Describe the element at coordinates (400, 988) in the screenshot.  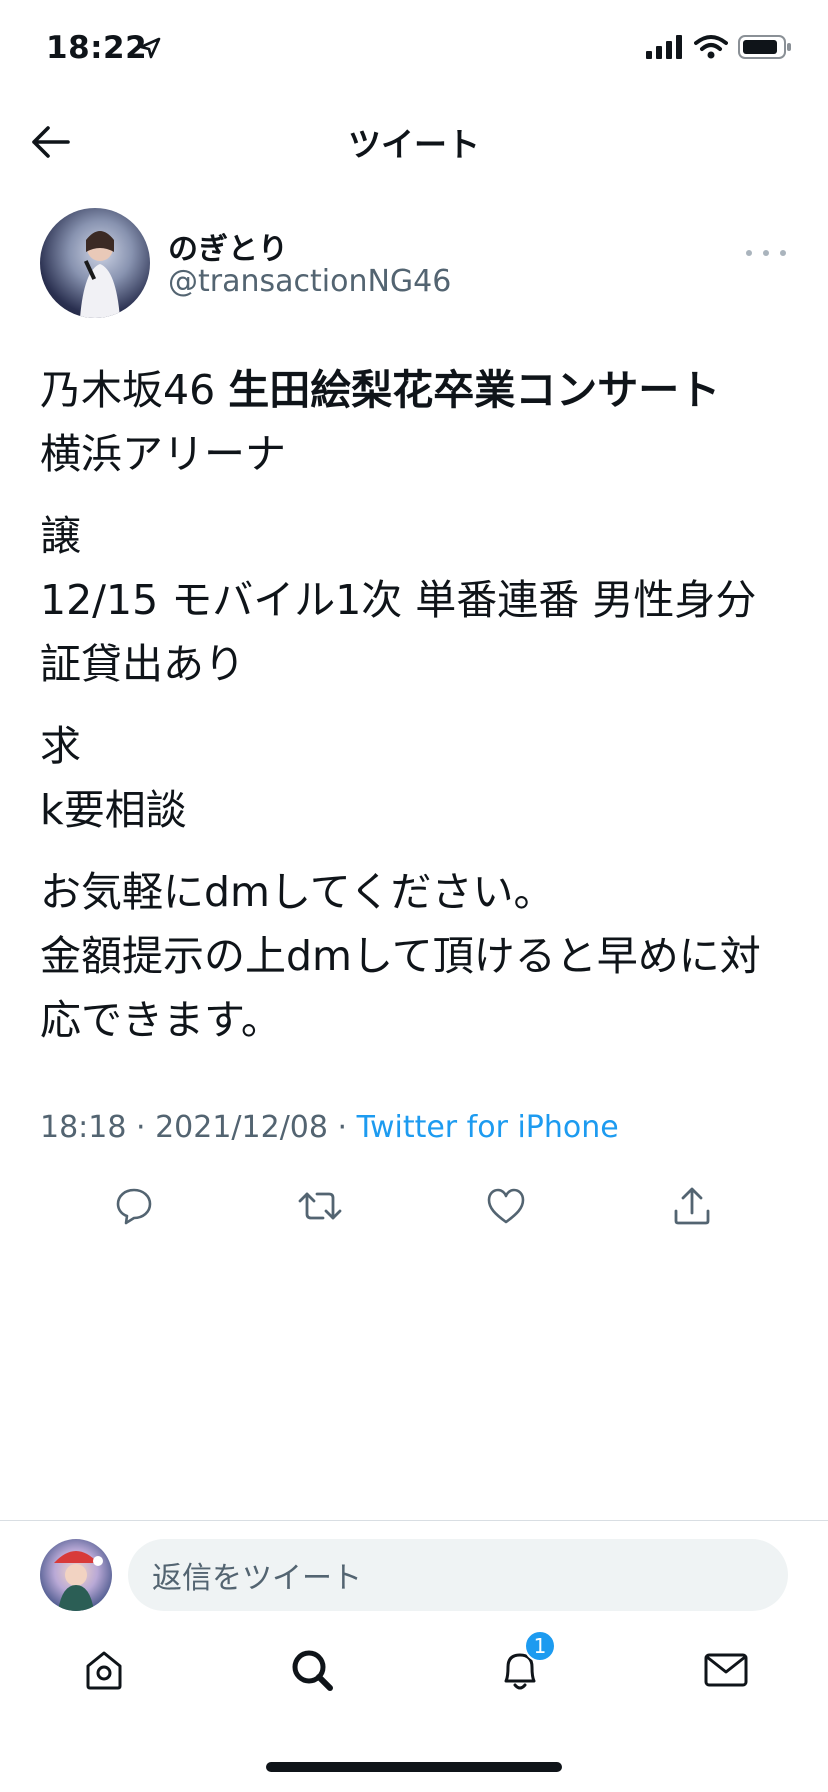
I see `tweet-text-contact-detail: 金額提示の上dmして頂けると早めに対応できます。` at that location.